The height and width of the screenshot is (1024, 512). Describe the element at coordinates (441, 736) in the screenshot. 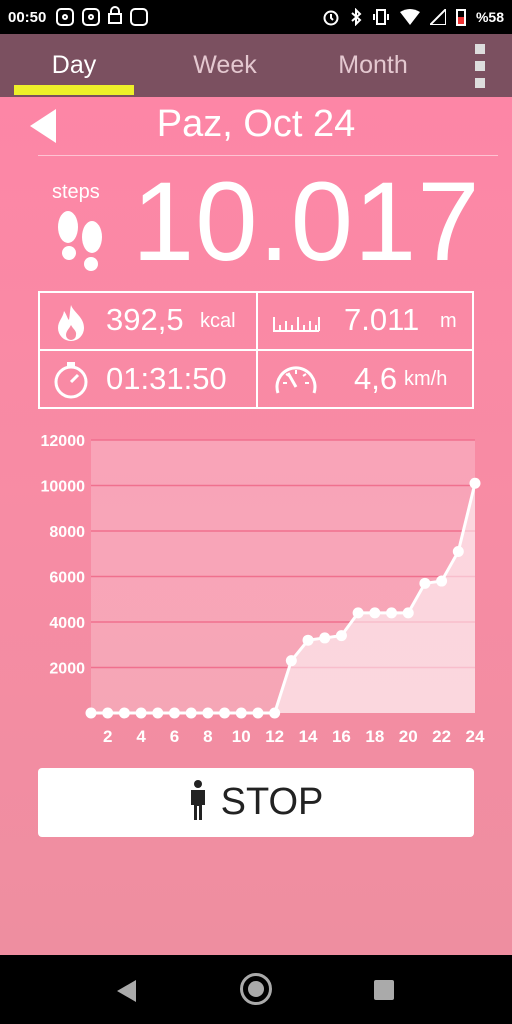

I see `x-tick-label: 22` at that location.